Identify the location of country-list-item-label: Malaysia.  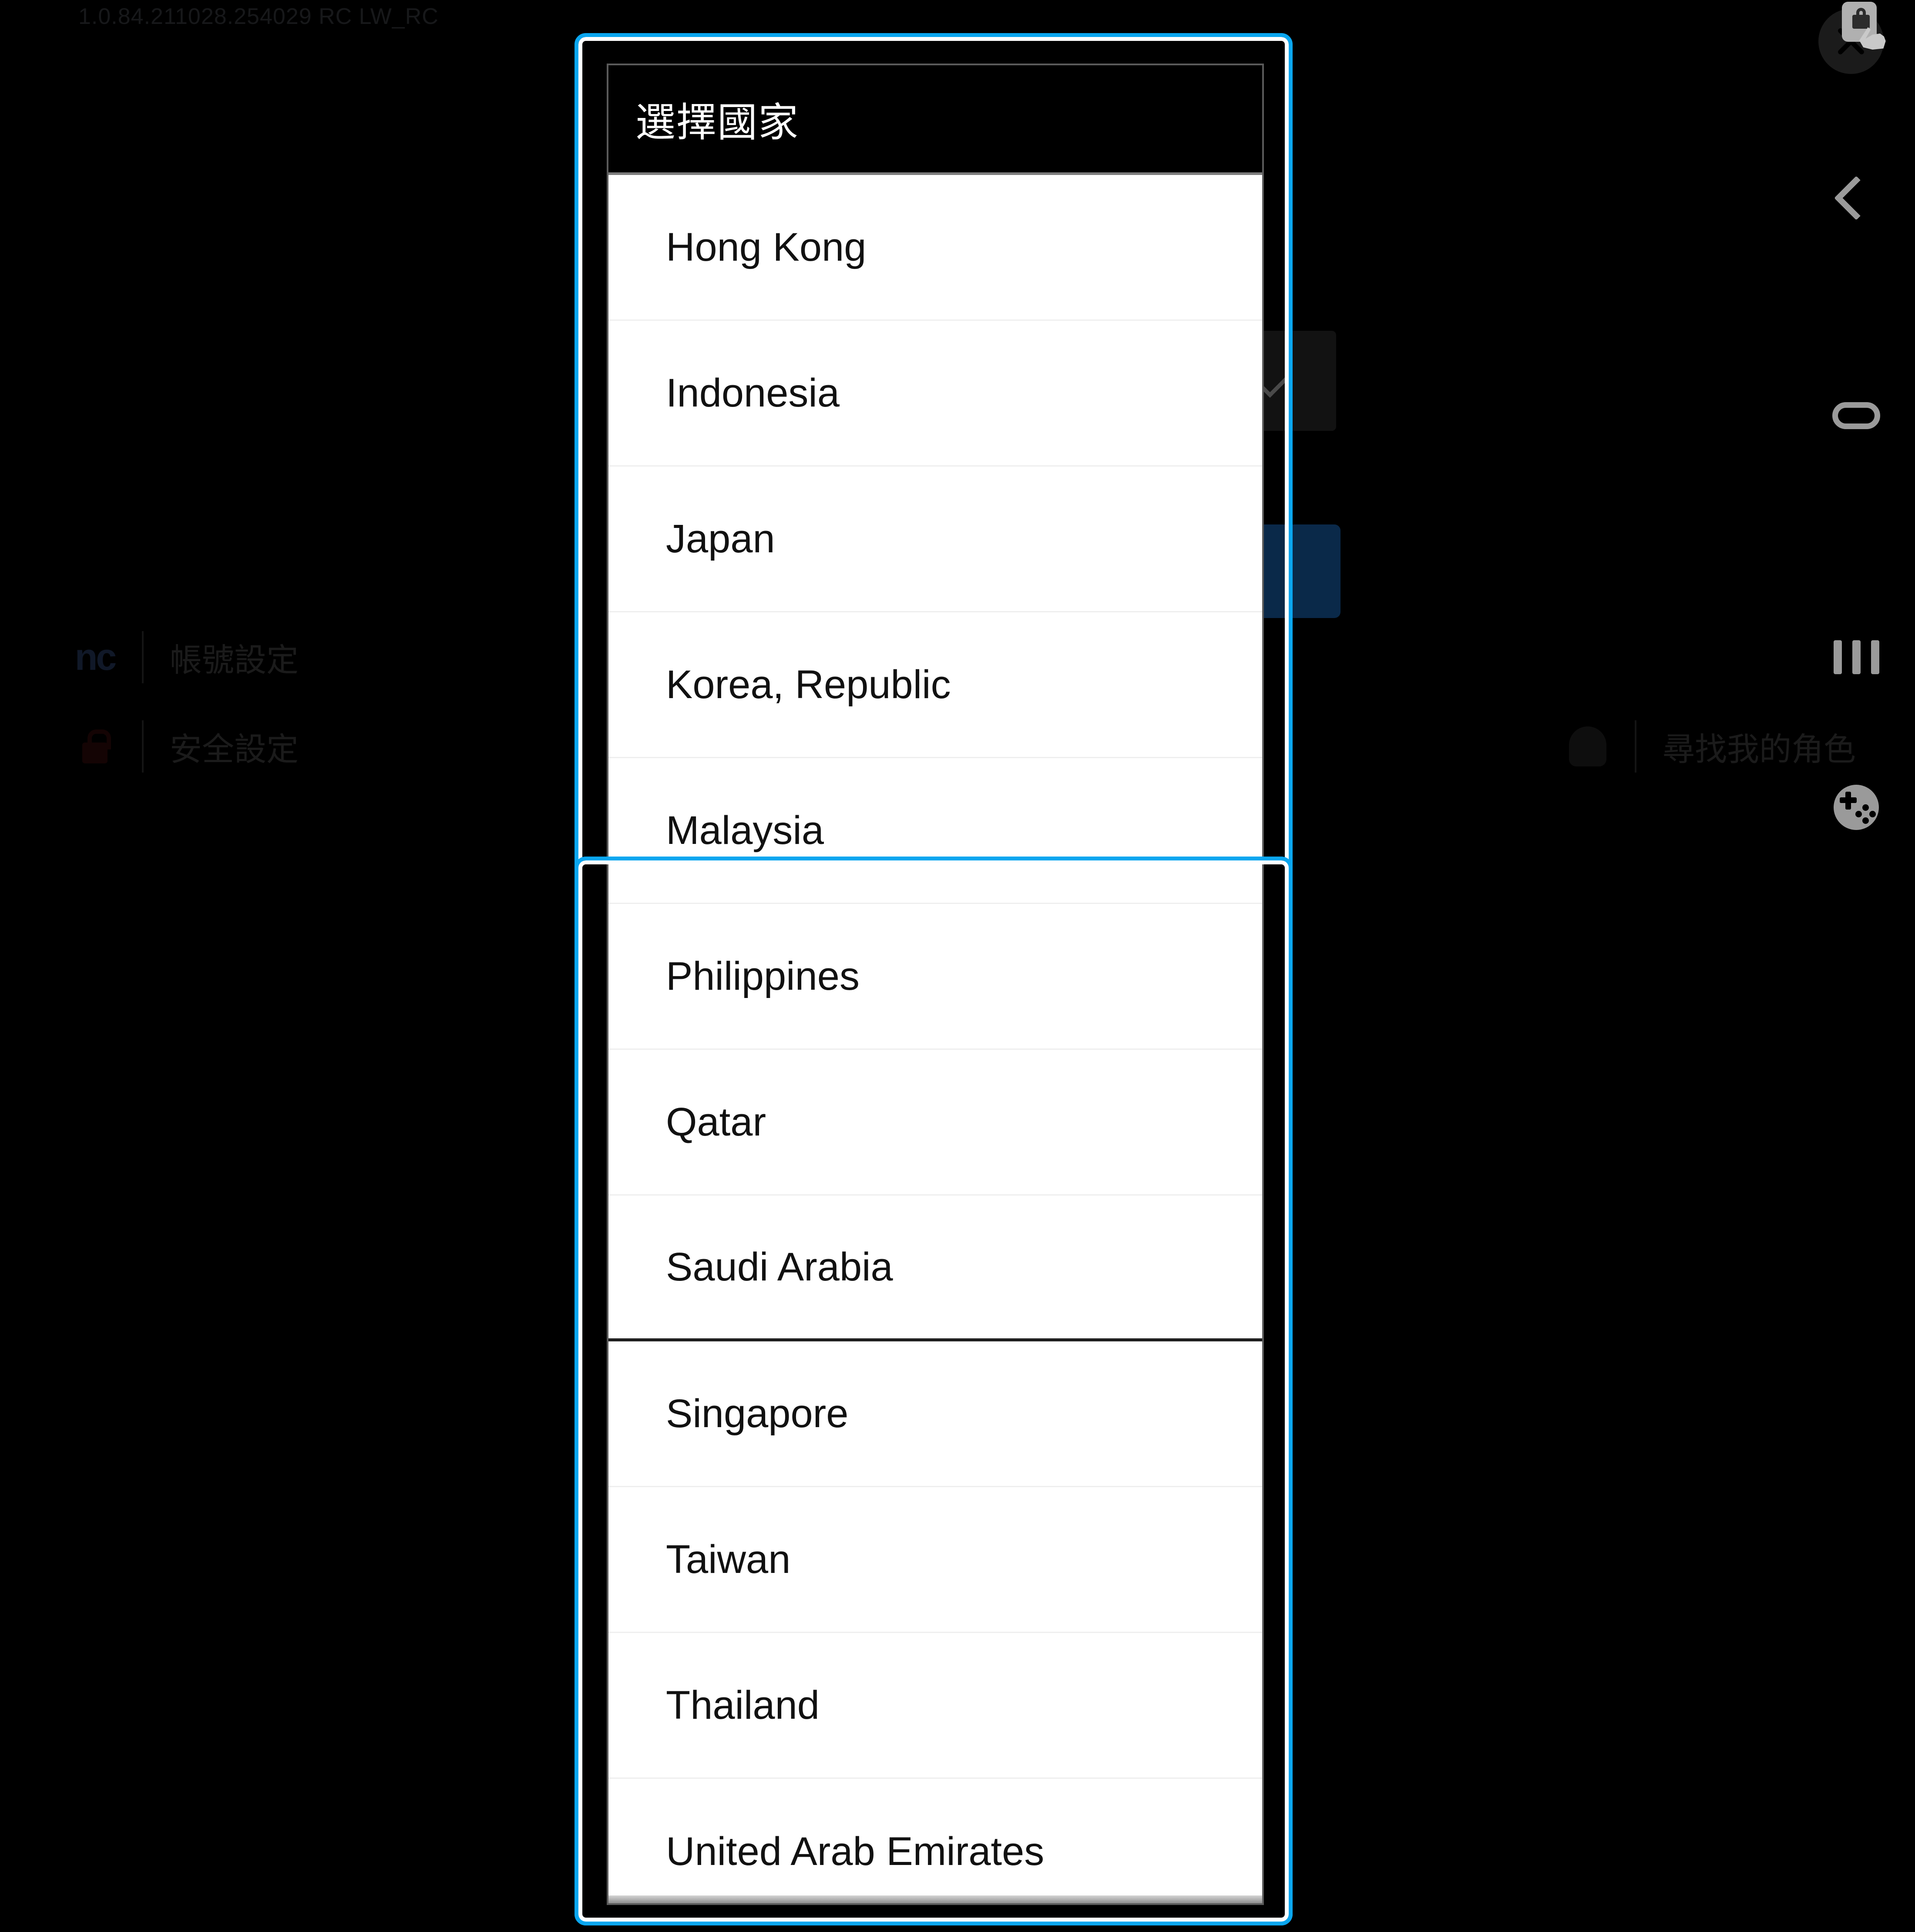
(745, 830).